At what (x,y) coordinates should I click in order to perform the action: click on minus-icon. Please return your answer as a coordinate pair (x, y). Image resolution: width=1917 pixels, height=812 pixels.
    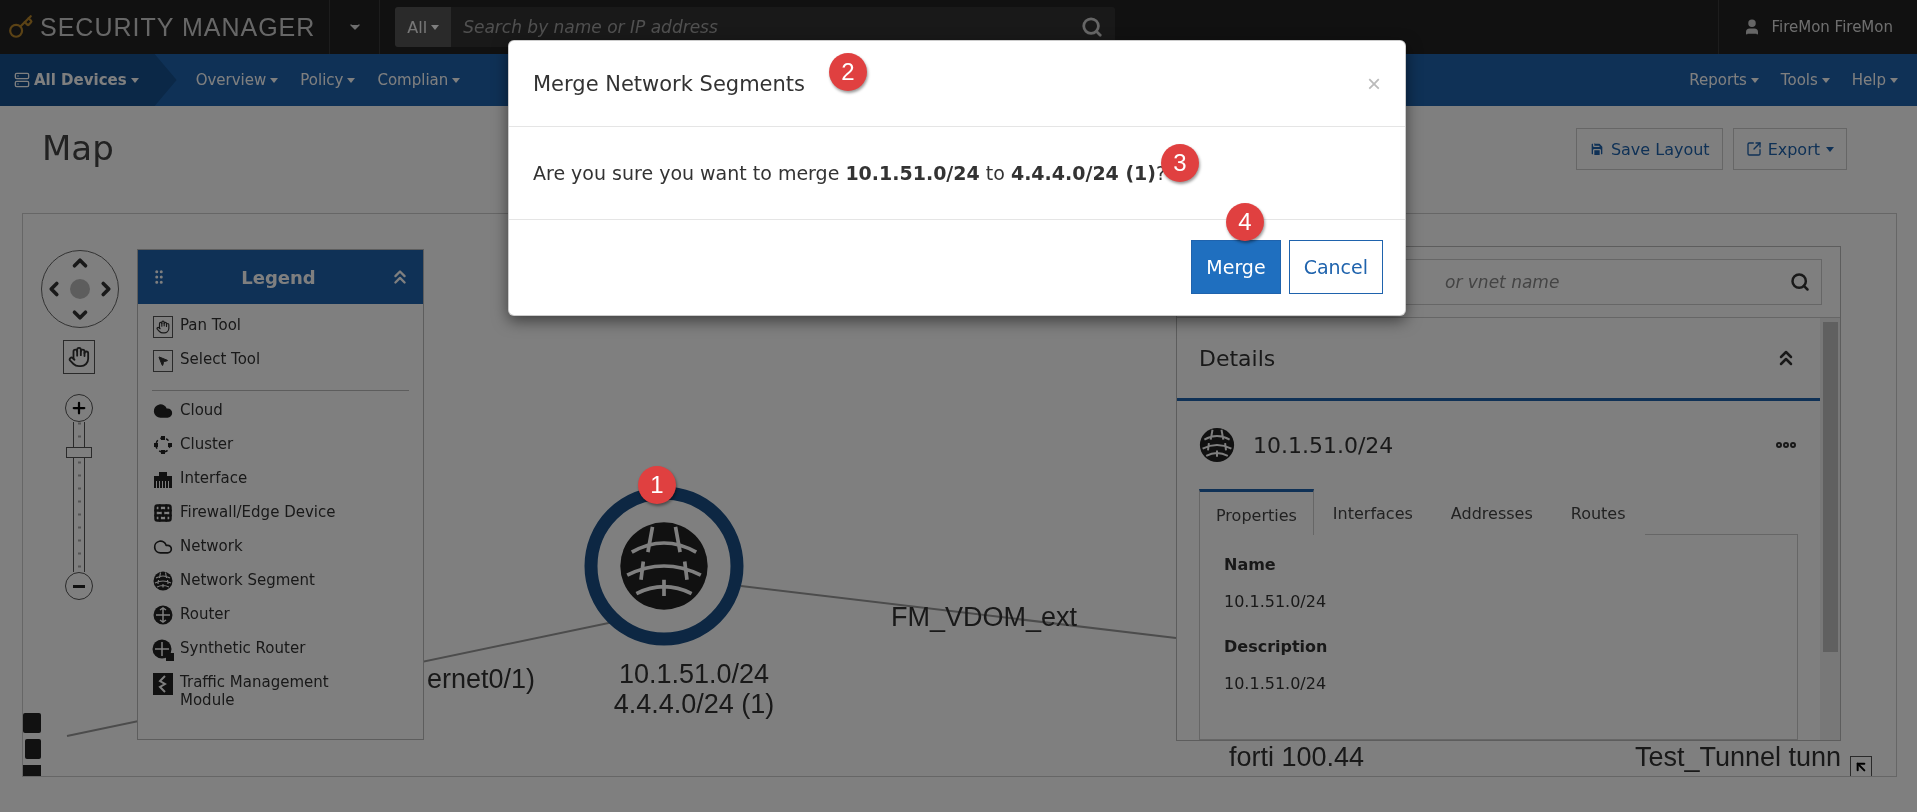
    Looking at the image, I should click on (79, 586).